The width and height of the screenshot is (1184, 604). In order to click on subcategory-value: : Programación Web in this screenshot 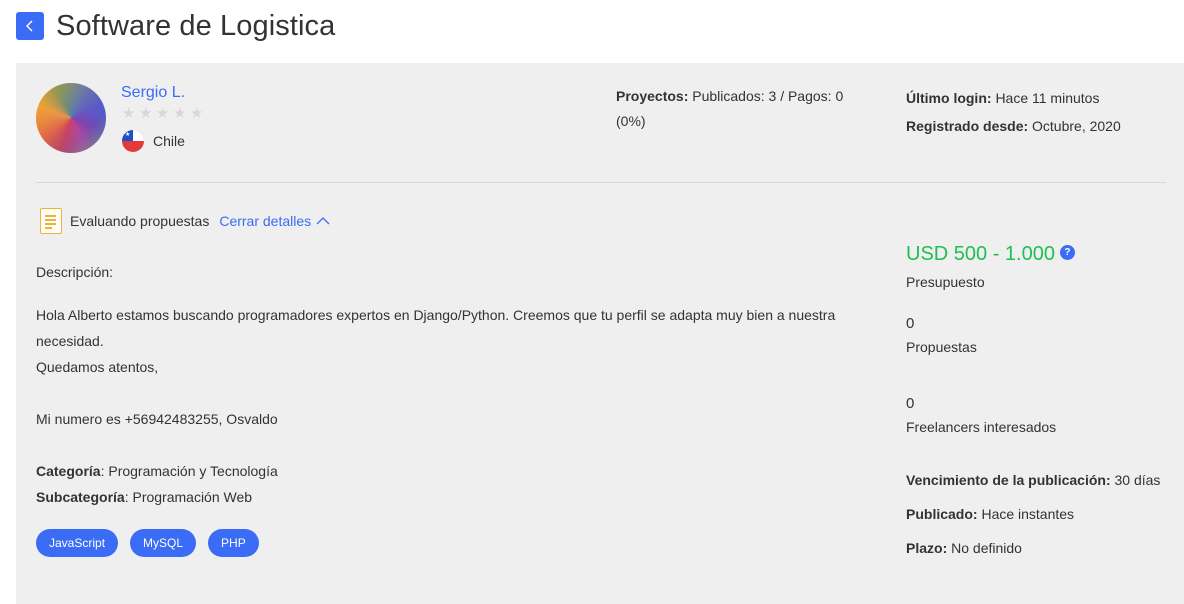, I will do `click(188, 497)`.